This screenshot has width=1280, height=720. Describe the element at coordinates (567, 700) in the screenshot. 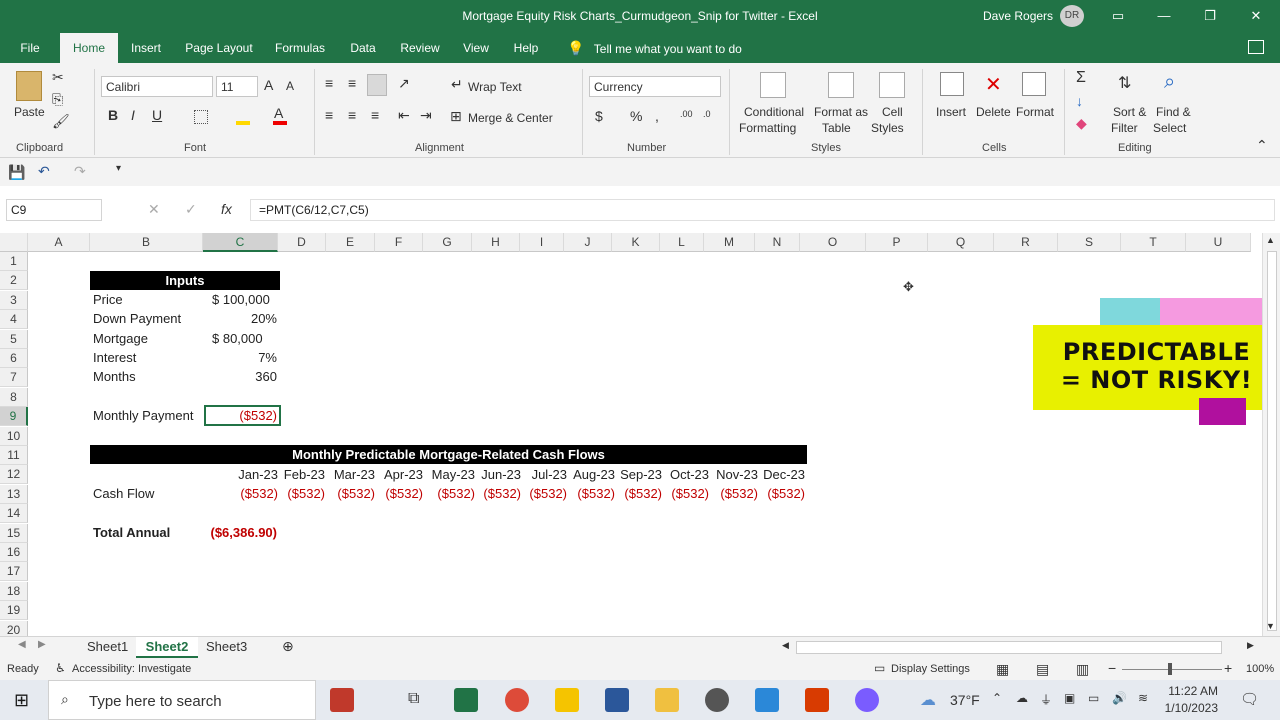

I see `sticky-notes-taskbar-icon` at that location.